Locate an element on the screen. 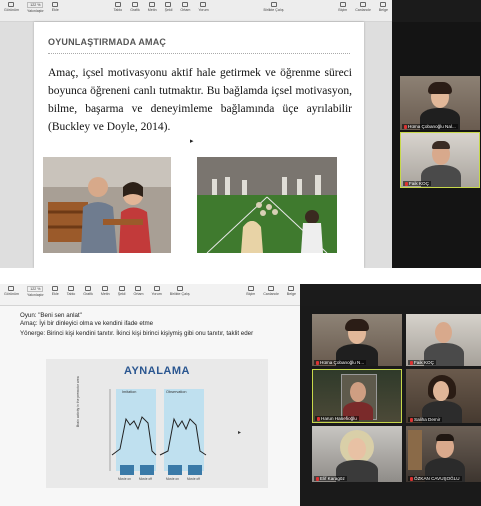  participant-tile-5: Elif Karagöz is located at coordinates (357, 454).